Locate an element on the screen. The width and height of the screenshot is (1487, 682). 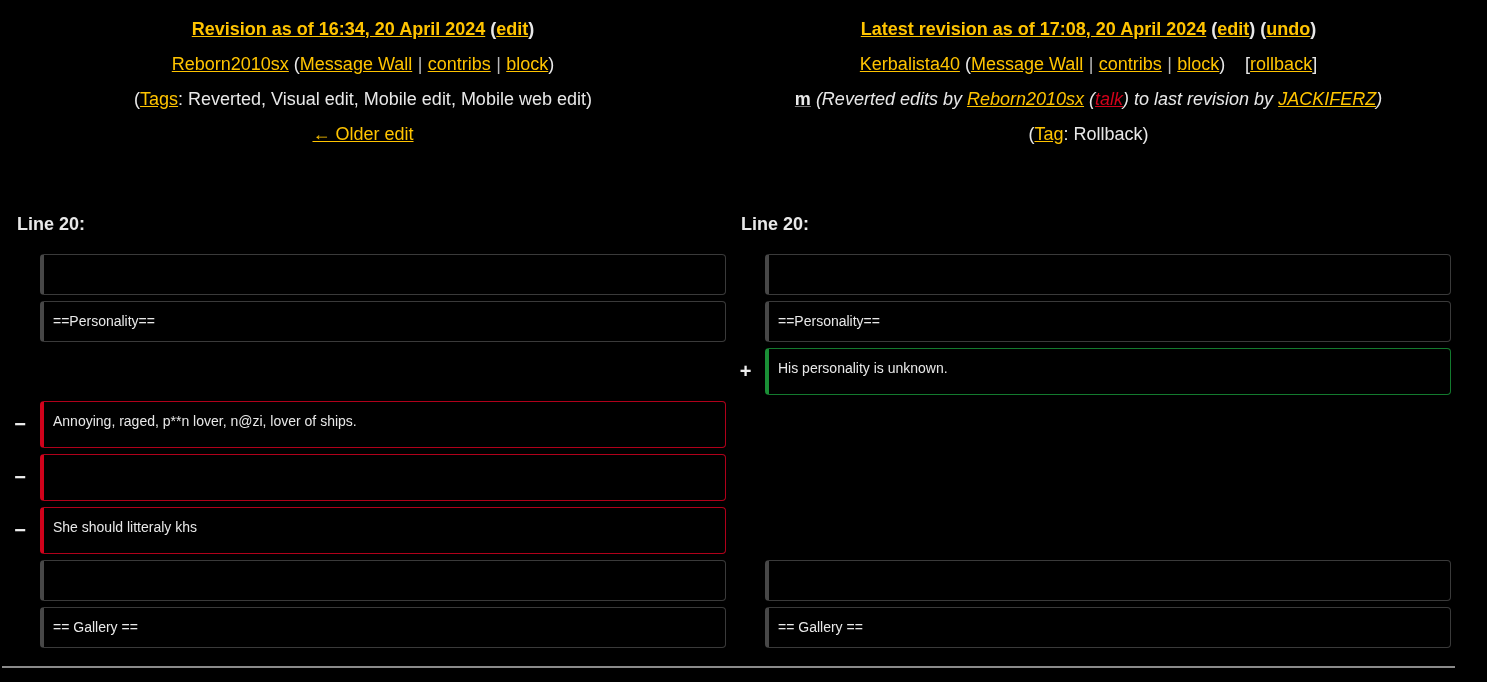
link: rollback is located at coordinates (1281, 64).